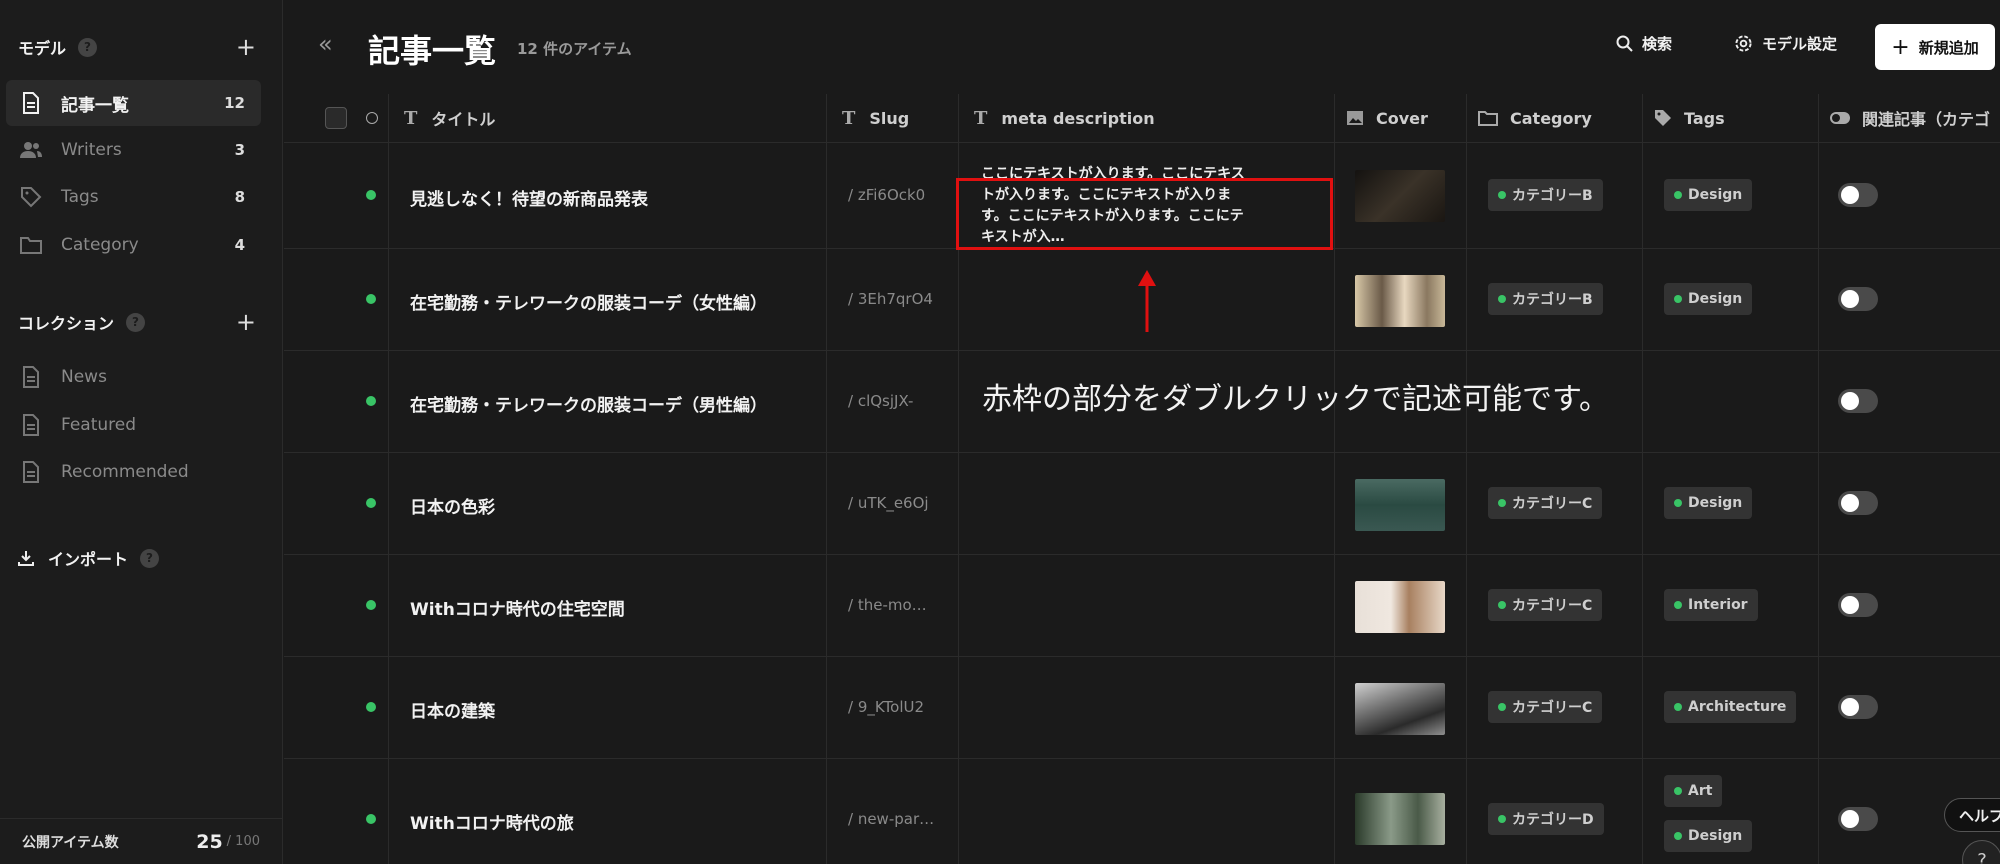 The image size is (2000, 864). What do you see at coordinates (133, 150) in the screenshot?
I see `sidebar-item-writers: Writers 3` at bounding box center [133, 150].